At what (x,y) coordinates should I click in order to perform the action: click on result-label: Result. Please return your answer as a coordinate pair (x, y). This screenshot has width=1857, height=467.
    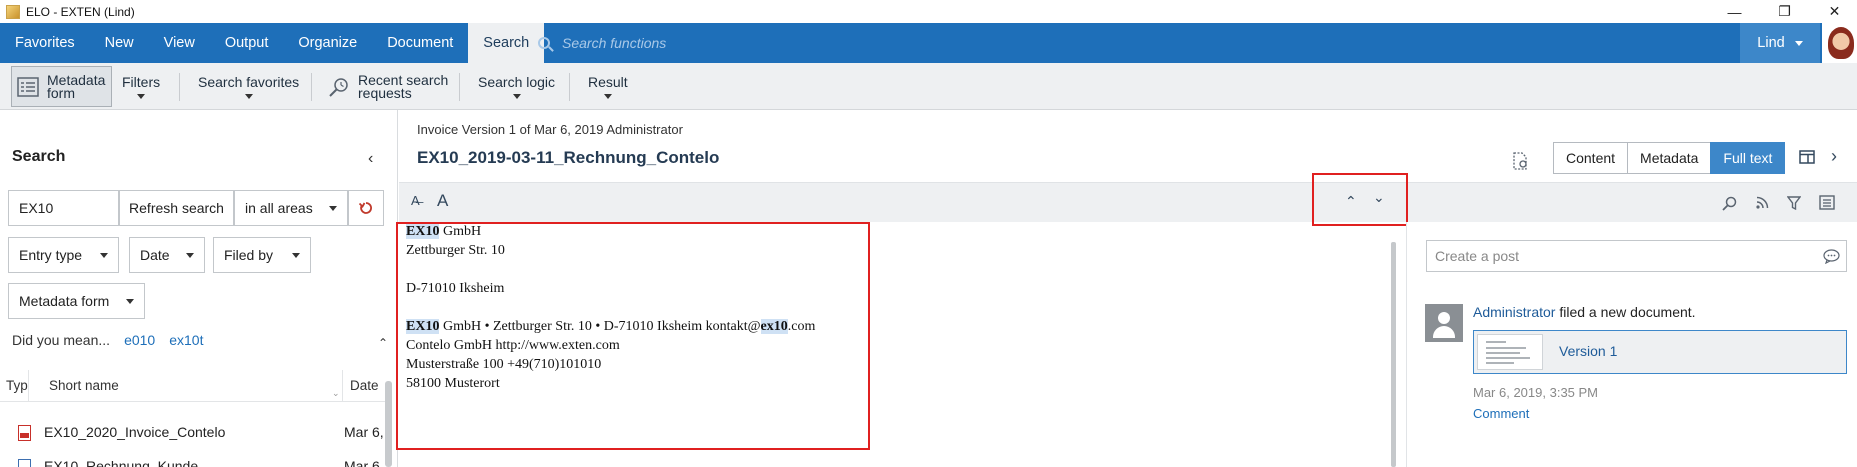
    Looking at the image, I should click on (608, 82).